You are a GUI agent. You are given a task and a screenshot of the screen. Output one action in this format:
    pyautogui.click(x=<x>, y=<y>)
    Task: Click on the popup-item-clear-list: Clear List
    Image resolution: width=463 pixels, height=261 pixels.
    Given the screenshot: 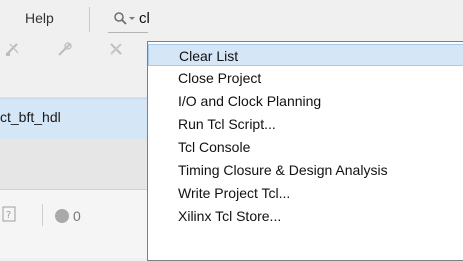 What is the action you would take?
    pyautogui.click(x=305, y=55)
    